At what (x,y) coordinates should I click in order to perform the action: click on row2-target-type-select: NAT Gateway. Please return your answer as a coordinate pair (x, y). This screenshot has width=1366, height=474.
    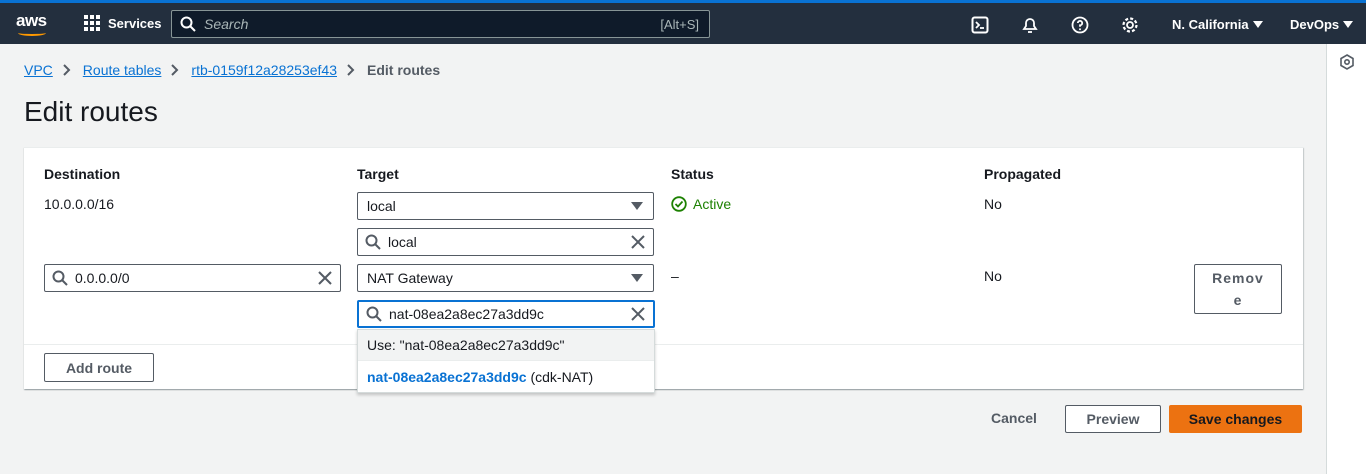
    Looking at the image, I should click on (505, 278).